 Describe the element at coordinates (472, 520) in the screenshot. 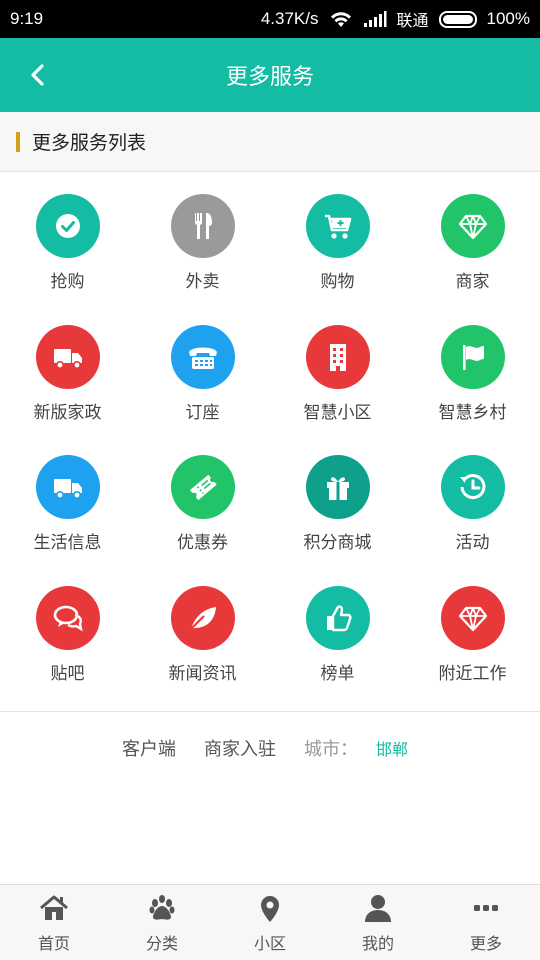

I see `service-item: 活动` at that location.